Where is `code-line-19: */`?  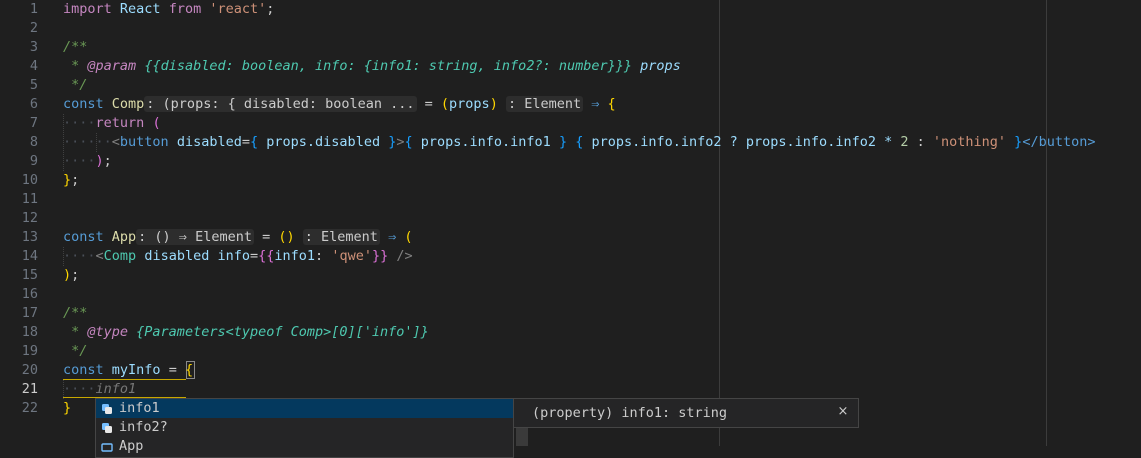 code-line-19: */ is located at coordinates (75, 351).